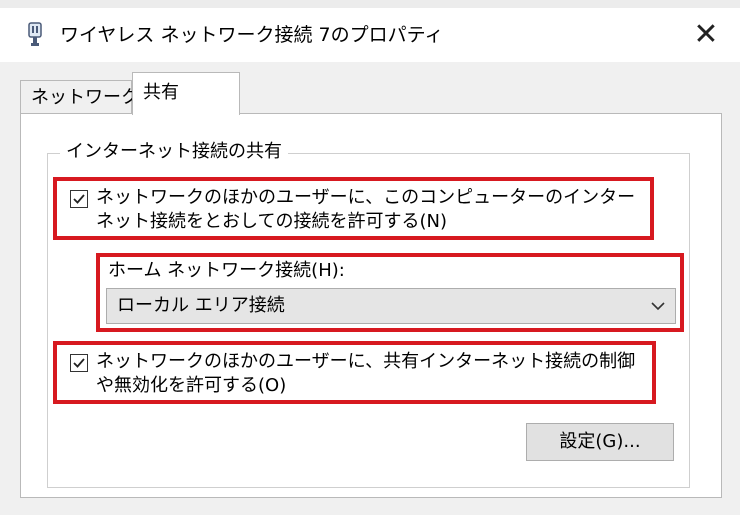 The width and height of the screenshot is (740, 515). I want to click on tab-network: ネットワーク, so click(79, 97).